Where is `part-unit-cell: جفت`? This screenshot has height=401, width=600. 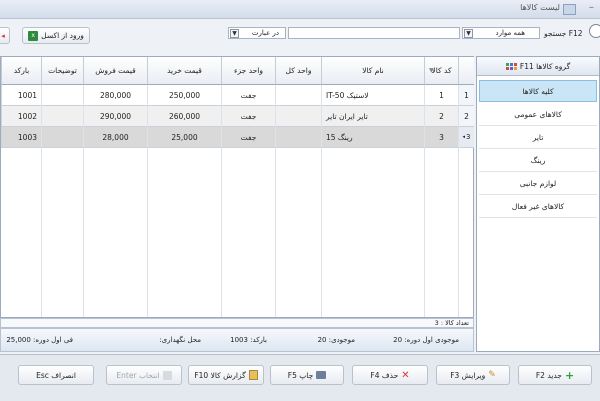
part-unit-cell: جفت is located at coordinates (248, 116).